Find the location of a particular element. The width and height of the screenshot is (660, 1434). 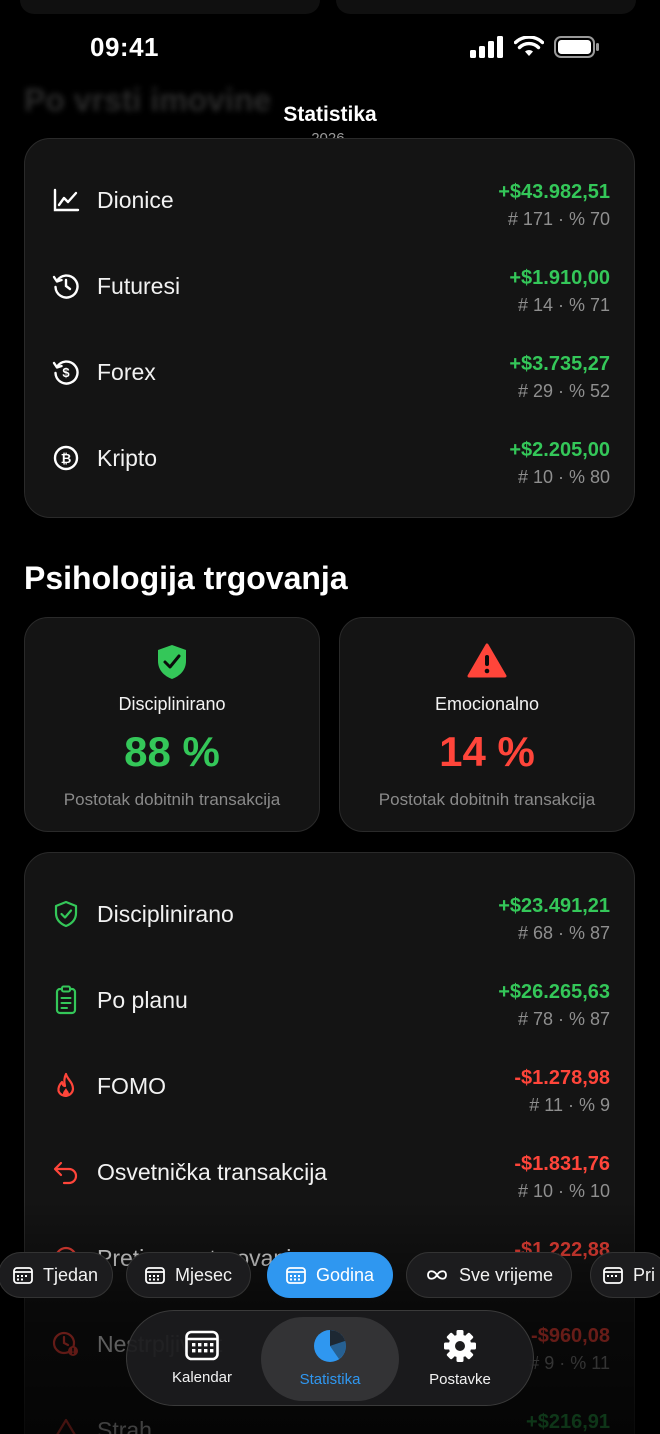

chip-tjedan: Tjedan is located at coordinates (57, 1275).